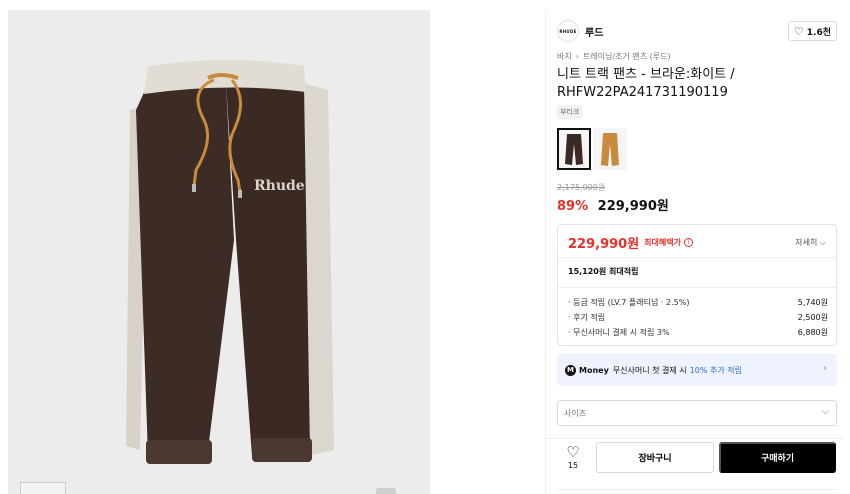  I want to click on wish-button: ♡ 15, so click(573, 460).